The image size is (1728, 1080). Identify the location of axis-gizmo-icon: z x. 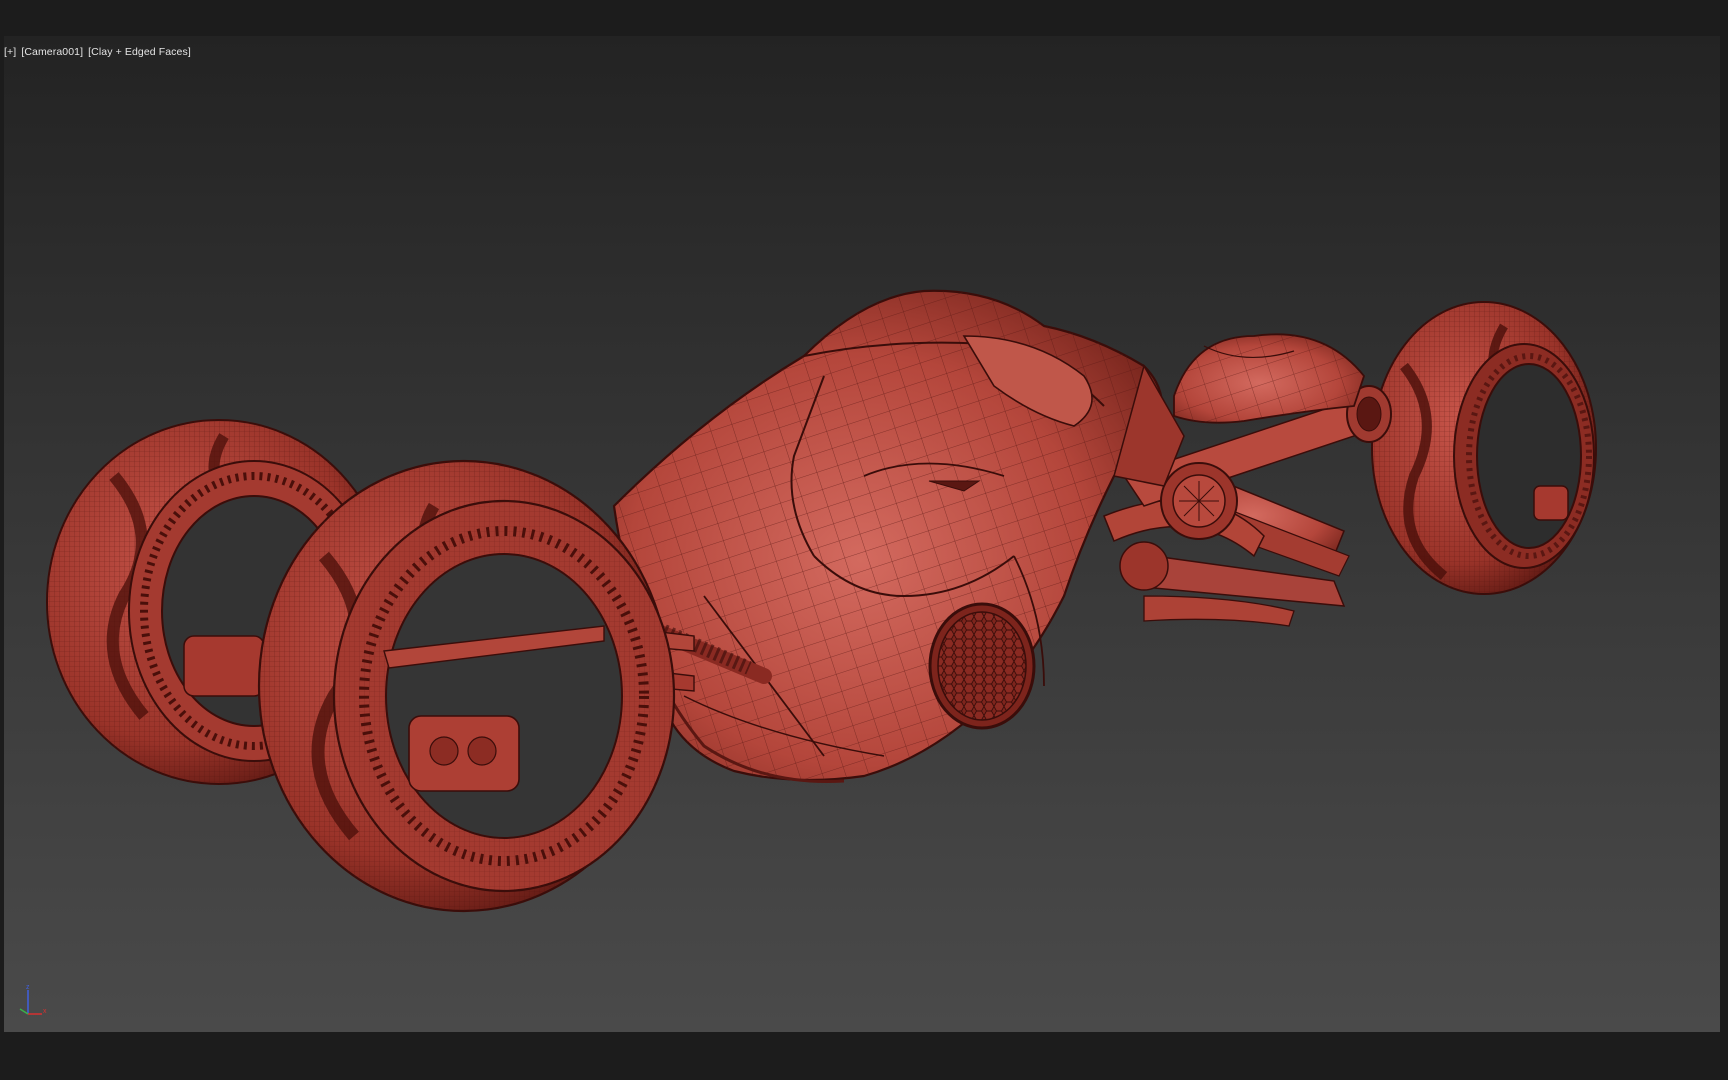
(33, 999).